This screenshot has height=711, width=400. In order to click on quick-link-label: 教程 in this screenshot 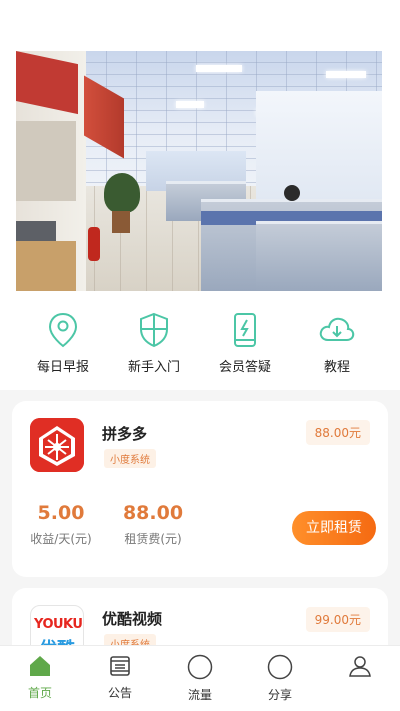, I will do `click(336, 367)`.